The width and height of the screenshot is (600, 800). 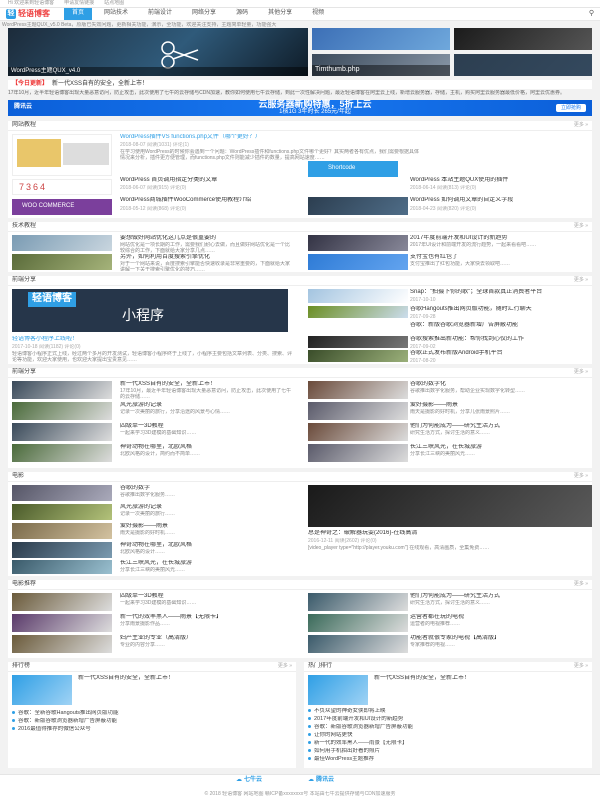 What do you see at coordinates (78, 14) in the screenshot?
I see `nav-item-home: 首页` at bounding box center [78, 14].